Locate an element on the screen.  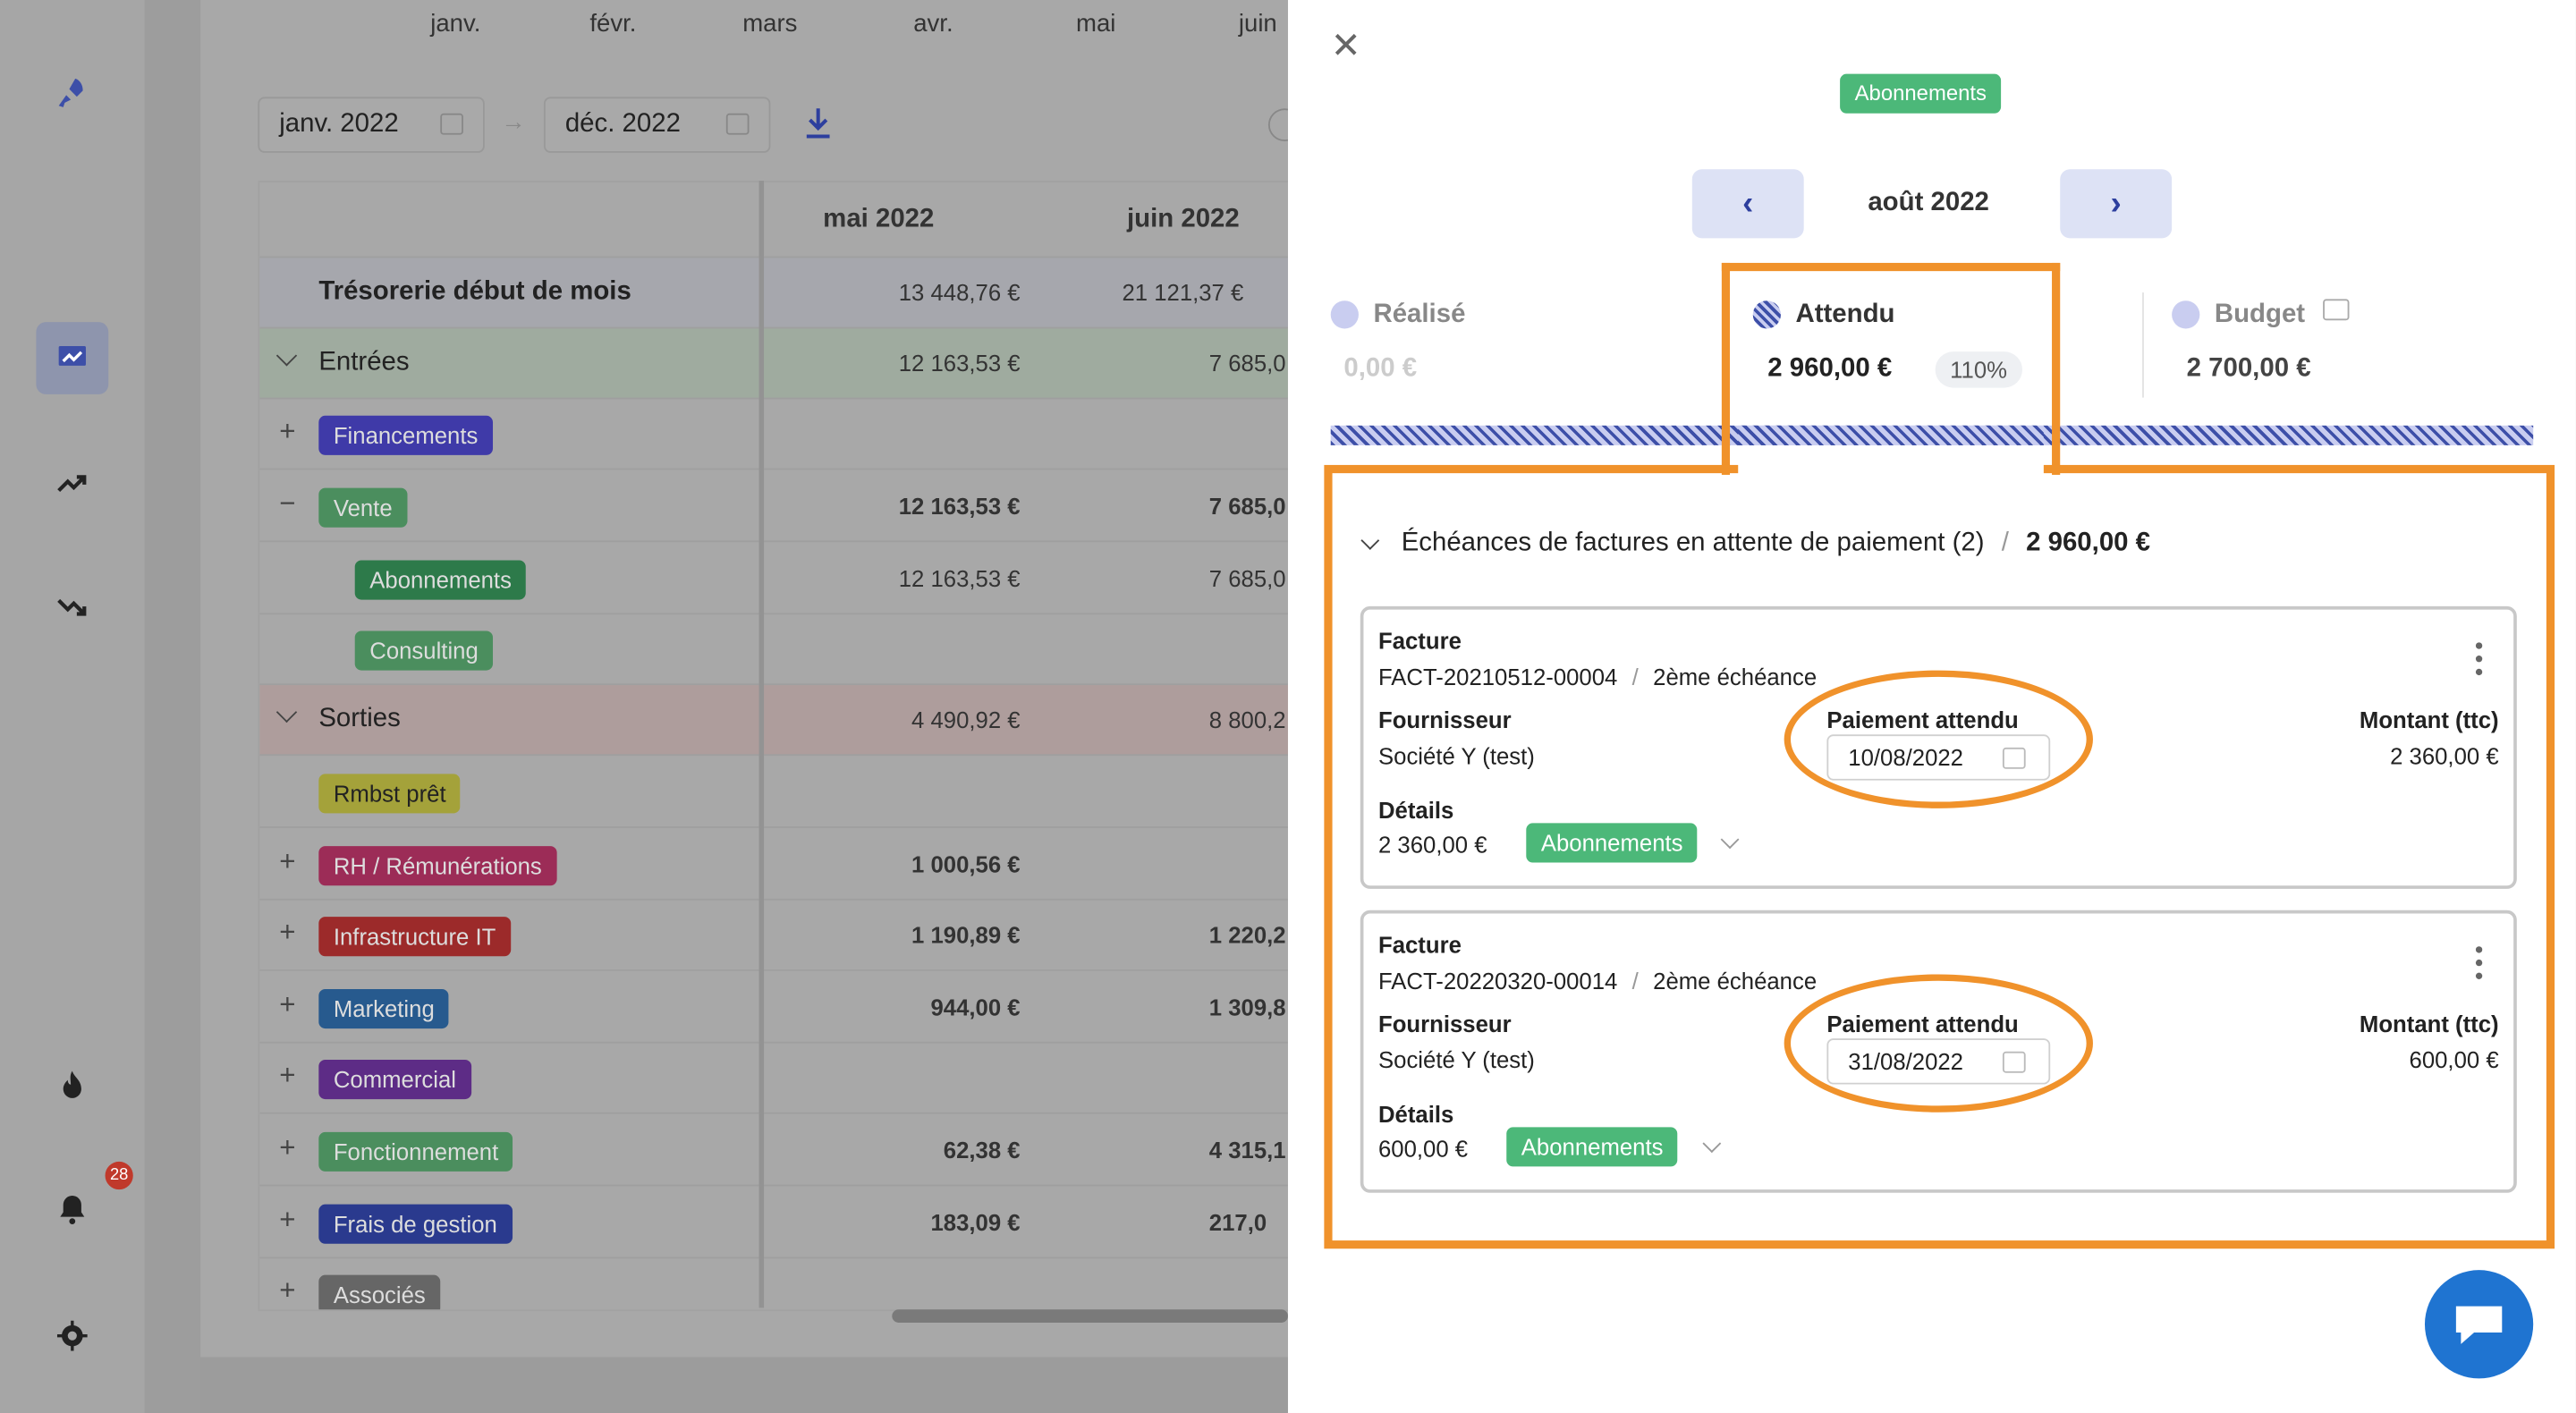
comment-icon is located at coordinates (2336, 310).